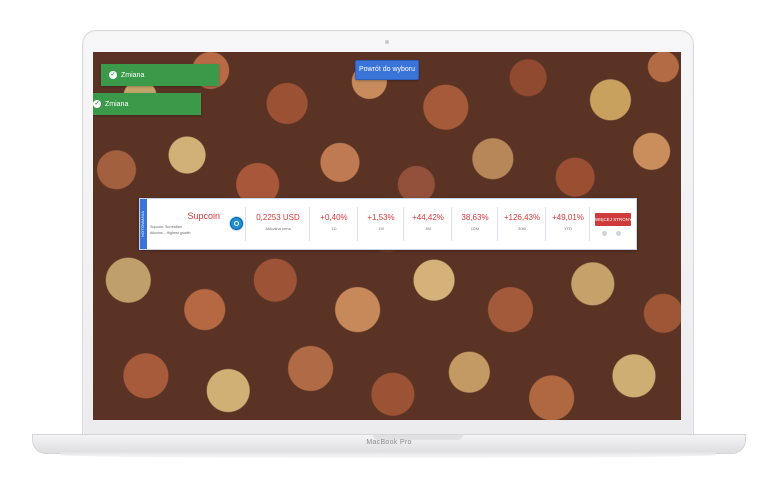  Describe the element at coordinates (380, 224) in the screenshot. I see `change-cell-1m: +1,53% 1M` at that location.